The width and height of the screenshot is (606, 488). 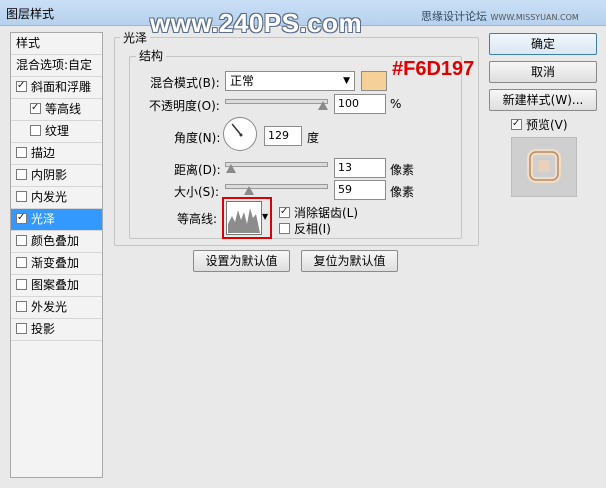 What do you see at coordinates (35, 130) in the screenshot?
I see `texture-checkbox` at bounding box center [35, 130].